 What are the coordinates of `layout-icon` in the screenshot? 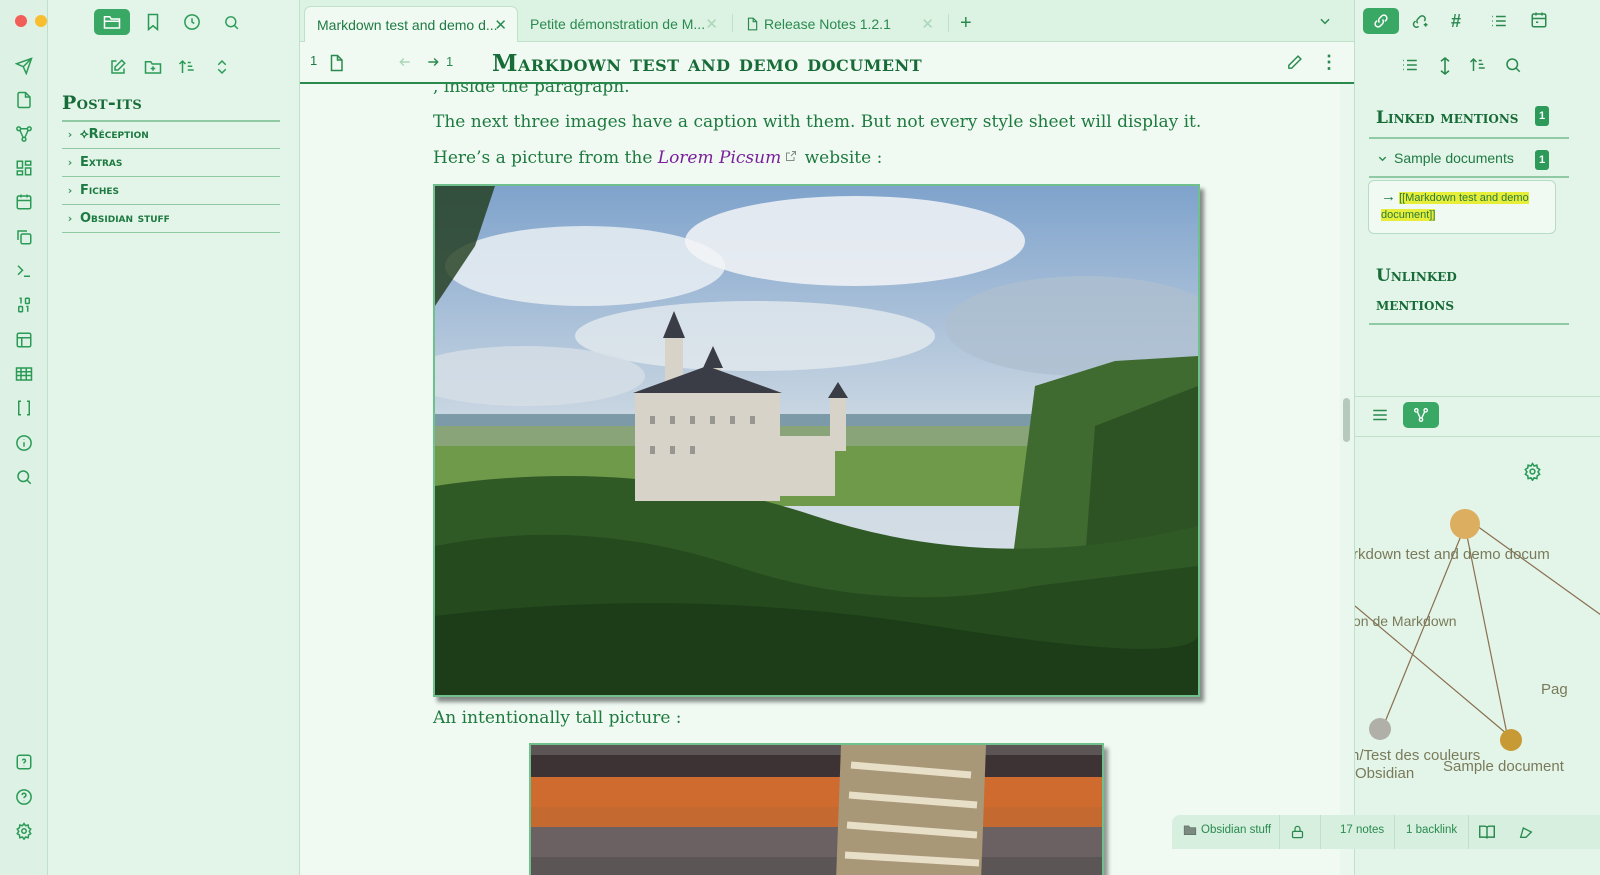 It's located at (24, 340).